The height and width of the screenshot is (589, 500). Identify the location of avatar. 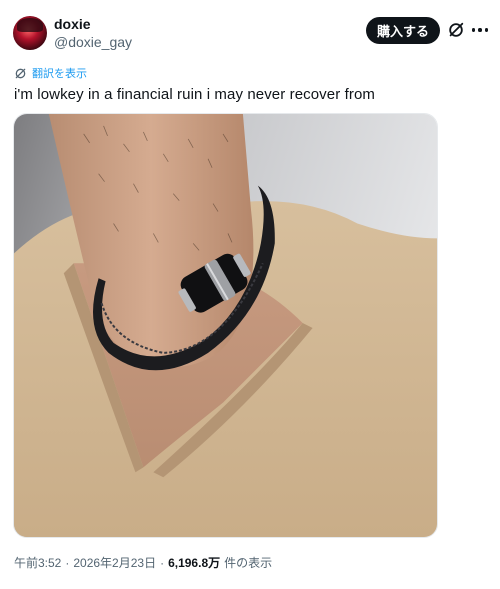
(30, 33).